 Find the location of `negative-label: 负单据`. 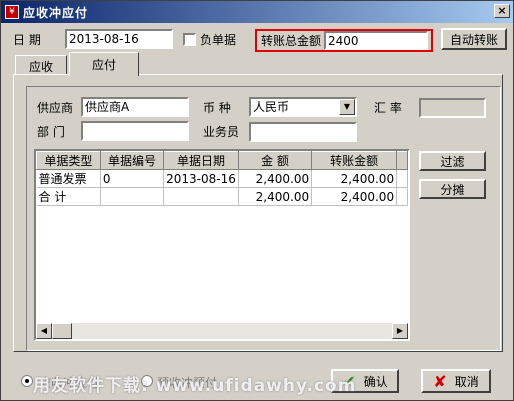

negative-label: 负单据 is located at coordinates (218, 40).